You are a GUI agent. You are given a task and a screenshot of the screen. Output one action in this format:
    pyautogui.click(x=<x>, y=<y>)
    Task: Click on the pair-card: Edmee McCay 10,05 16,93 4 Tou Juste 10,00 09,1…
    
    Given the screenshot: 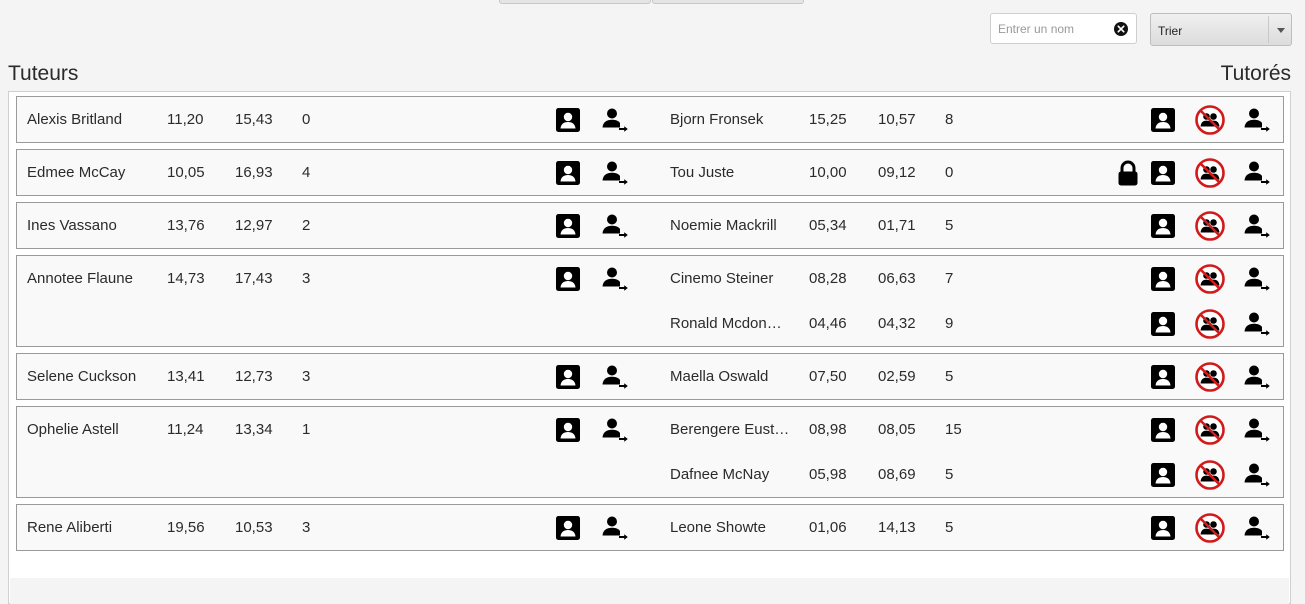 What is the action you would take?
    pyautogui.click(x=650, y=172)
    